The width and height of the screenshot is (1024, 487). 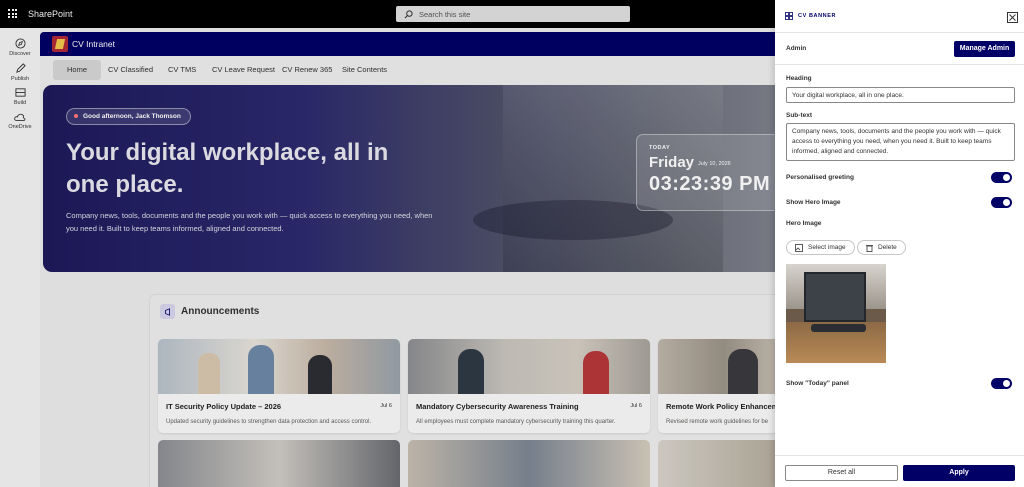 I want to click on announcements-title: Announcements, so click(x=220, y=311).